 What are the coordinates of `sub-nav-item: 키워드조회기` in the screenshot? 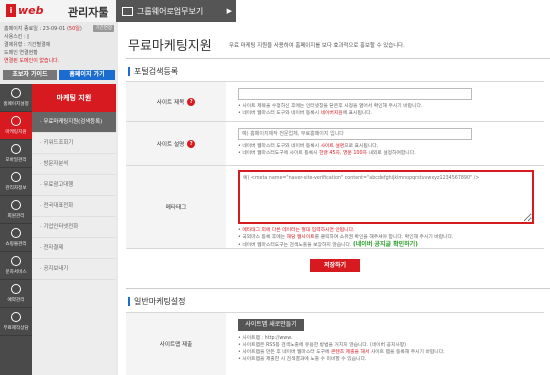 It's located at (74, 143).